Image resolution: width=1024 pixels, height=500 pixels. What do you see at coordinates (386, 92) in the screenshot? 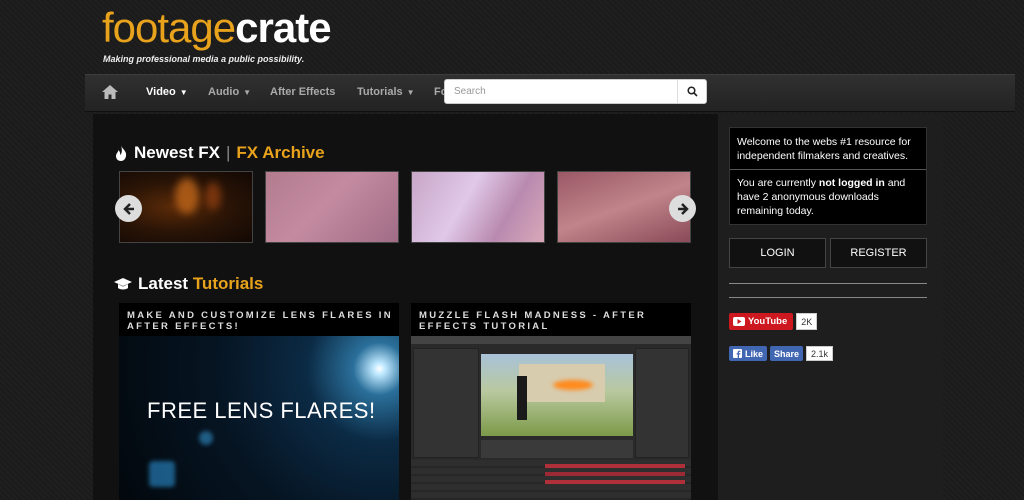
I see `nav-item-tutorials: Tutorials ▼` at bounding box center [386, 92].